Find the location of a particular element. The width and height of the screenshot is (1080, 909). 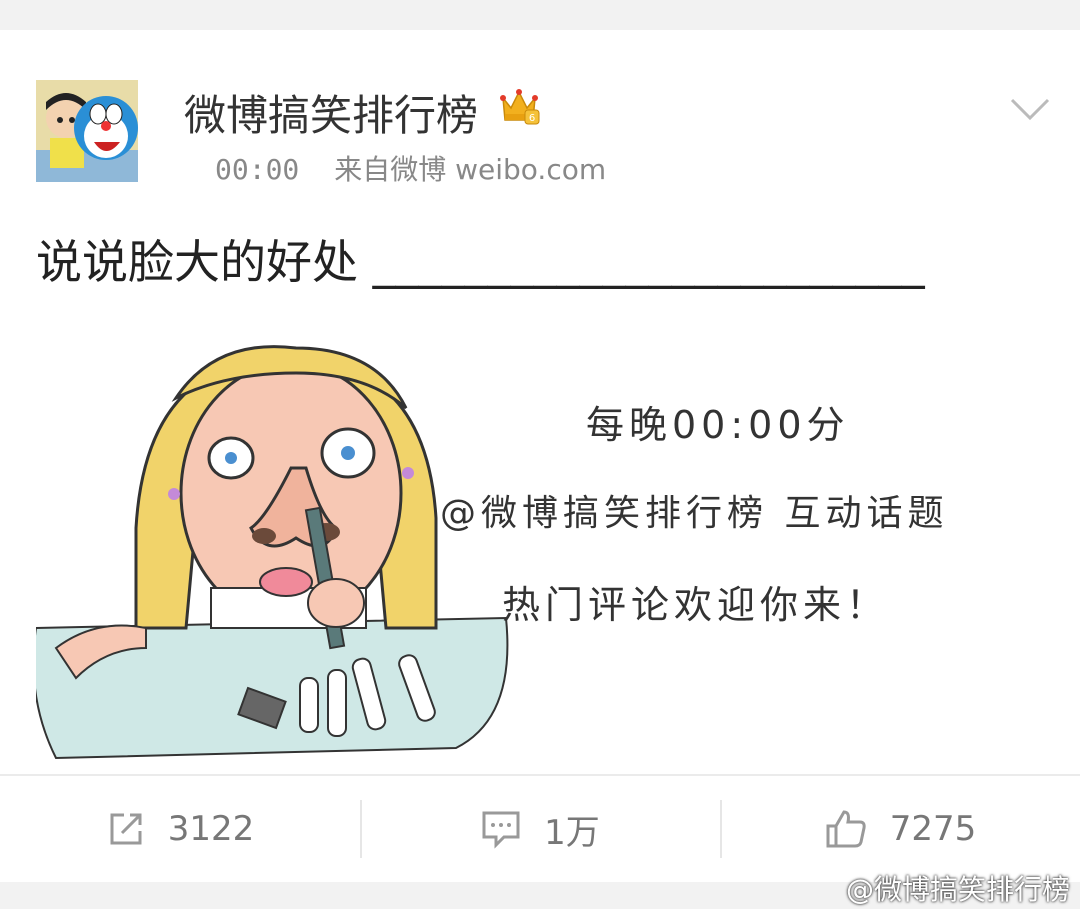

image-caption-line-2: @微博搞笑排行榜 互动话题 is located at coordinates (694, 513).